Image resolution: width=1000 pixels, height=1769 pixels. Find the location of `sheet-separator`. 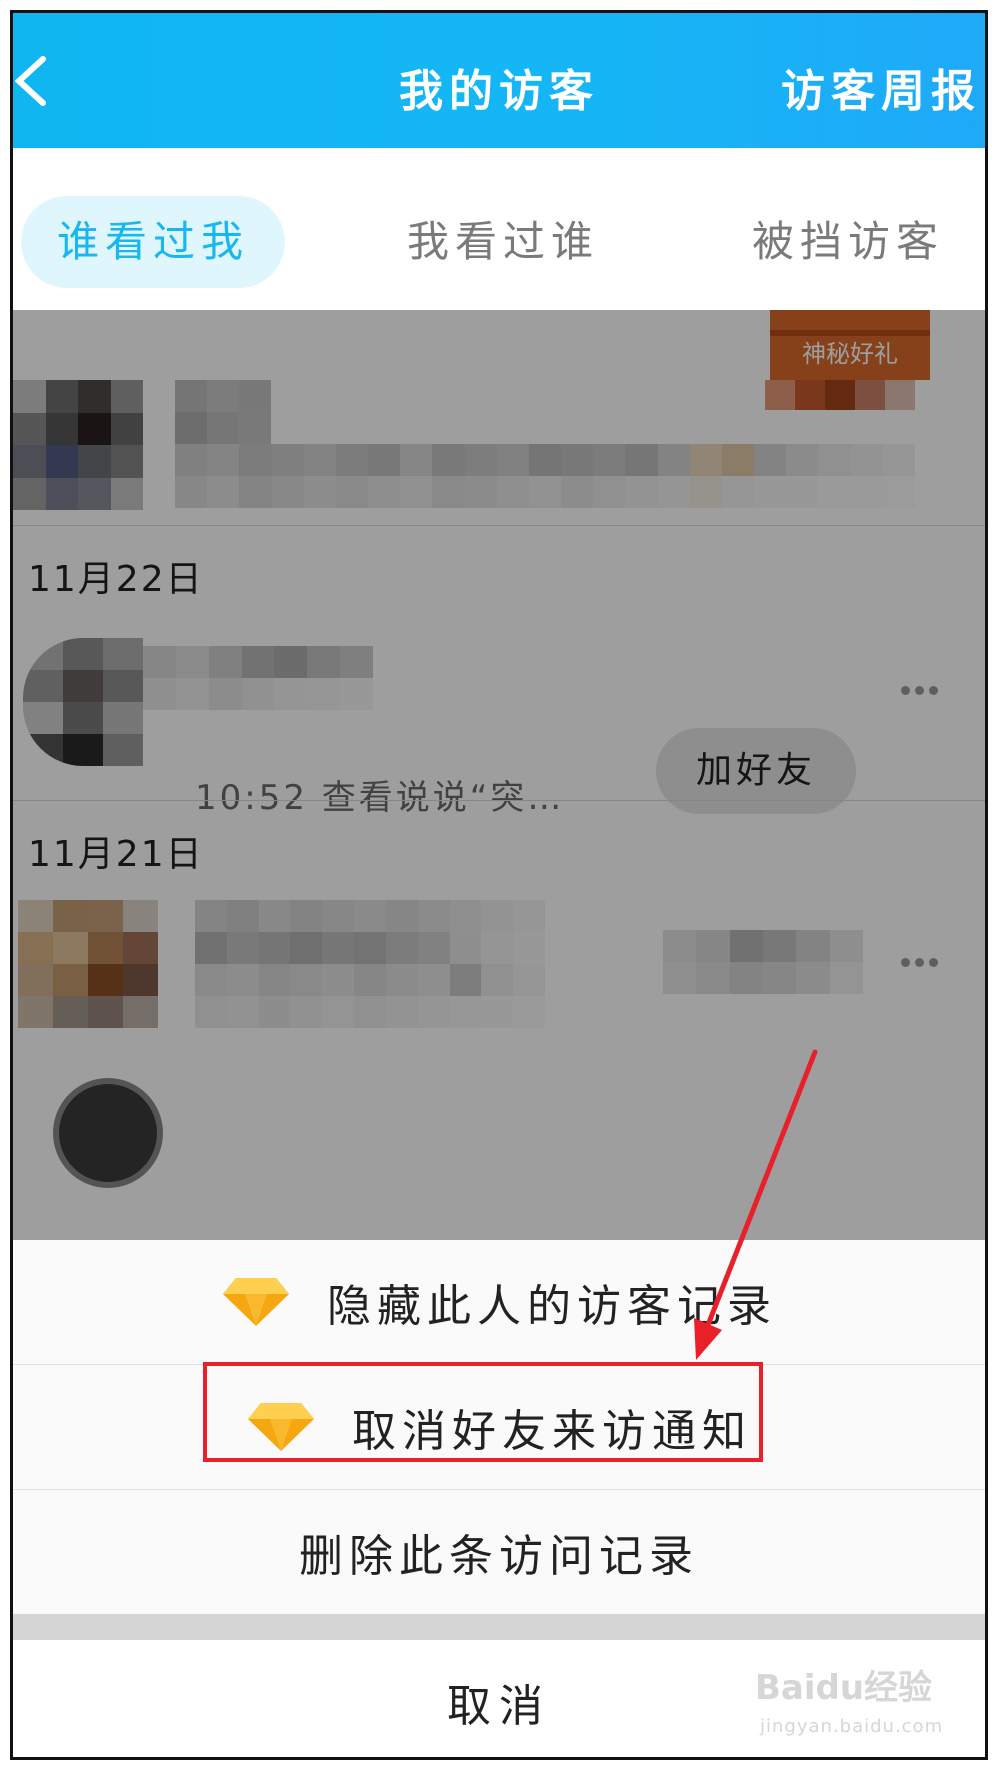

sheet-separator is located at coordinates (499, 1627).